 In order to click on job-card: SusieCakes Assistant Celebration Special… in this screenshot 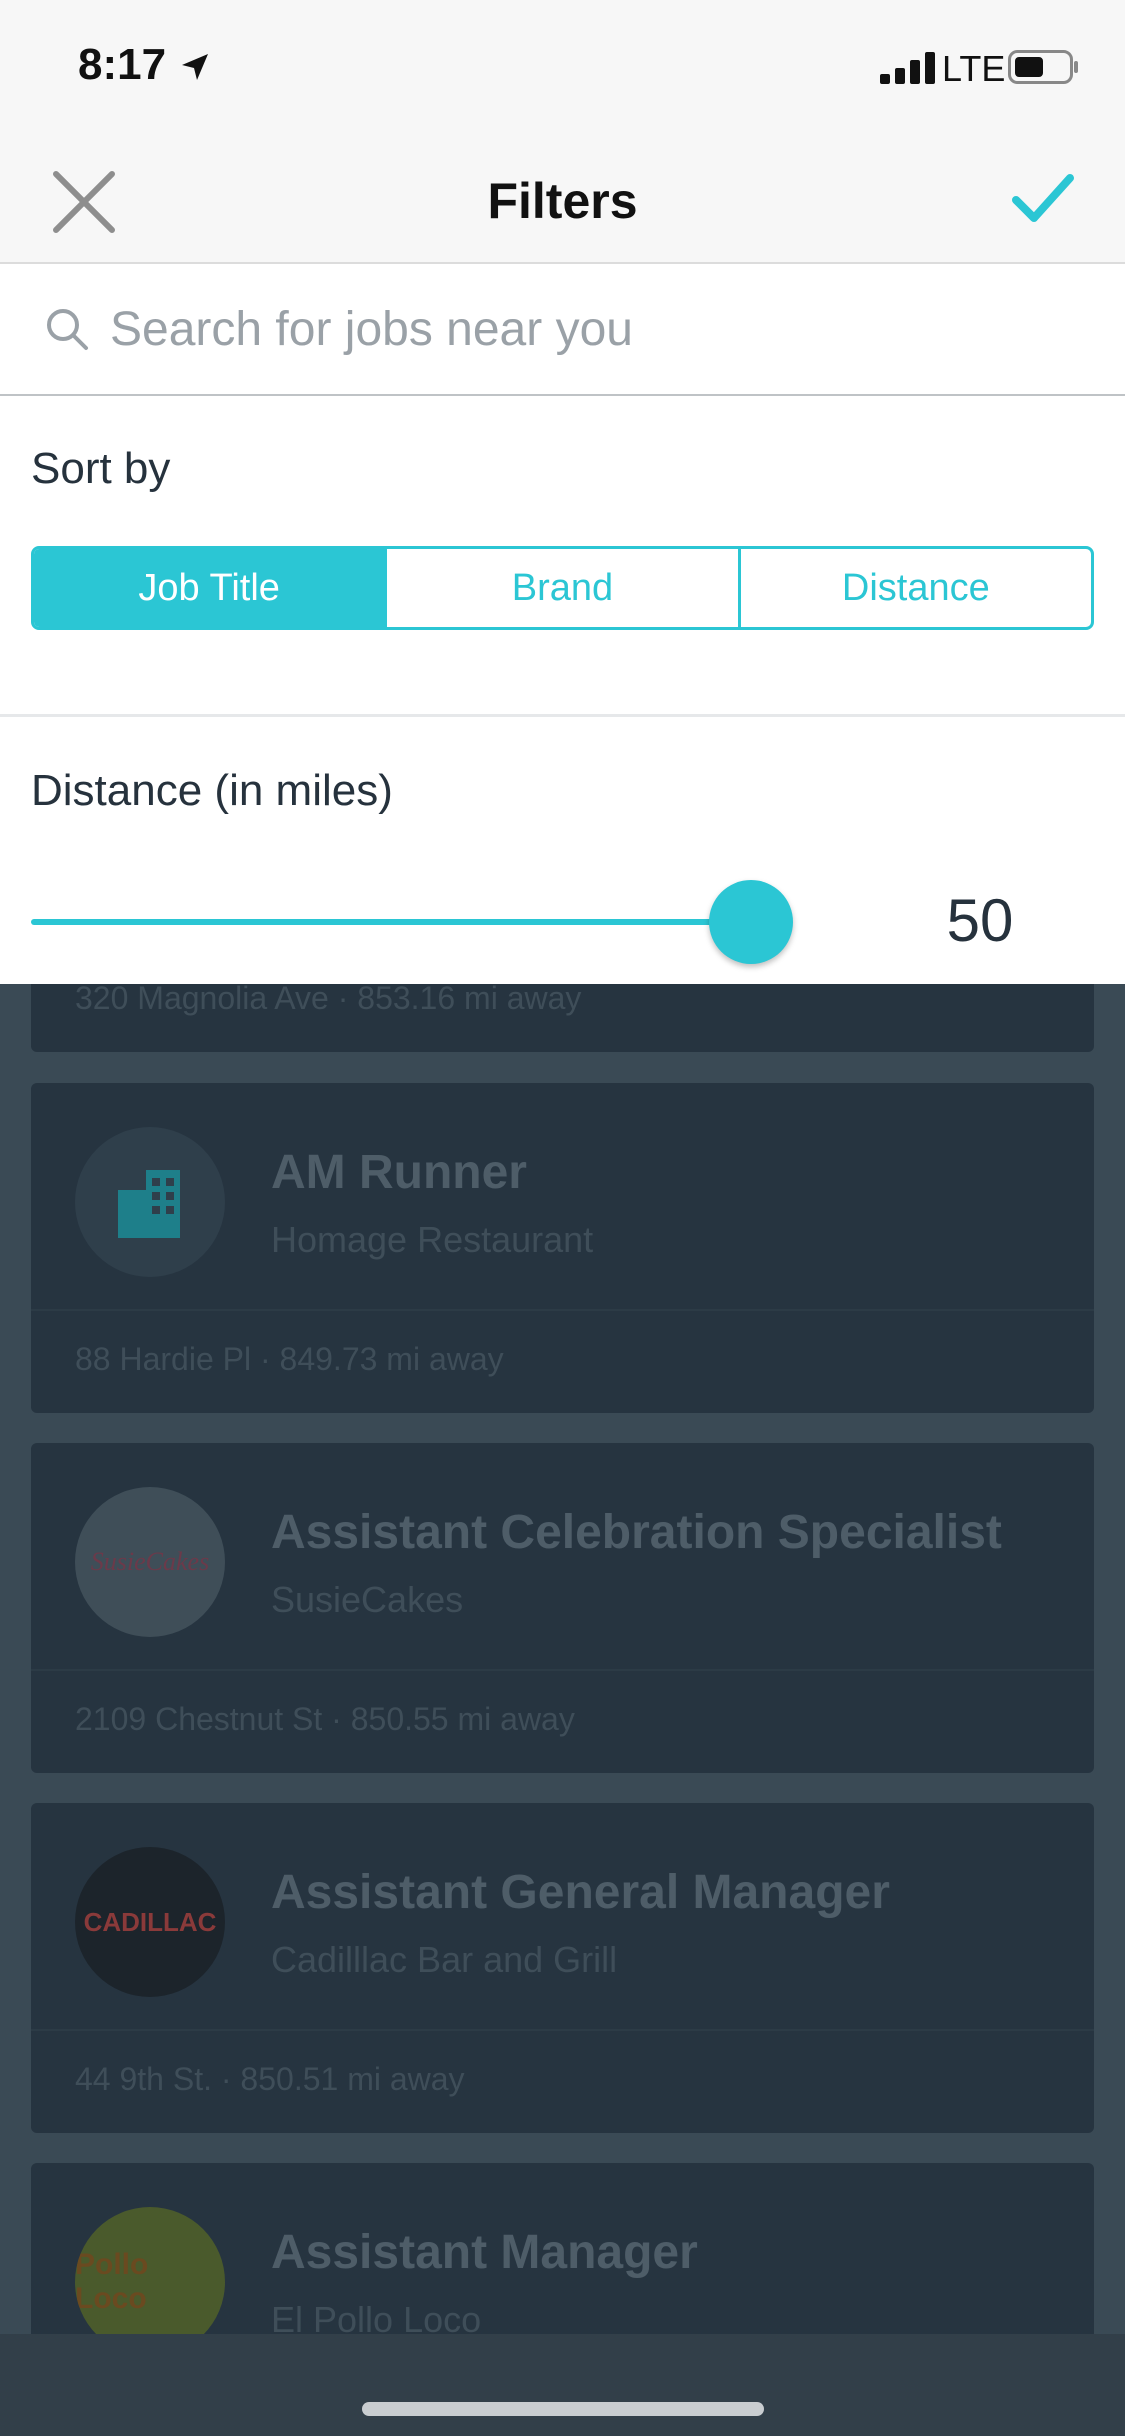, I will do `click(562, 1608)`.